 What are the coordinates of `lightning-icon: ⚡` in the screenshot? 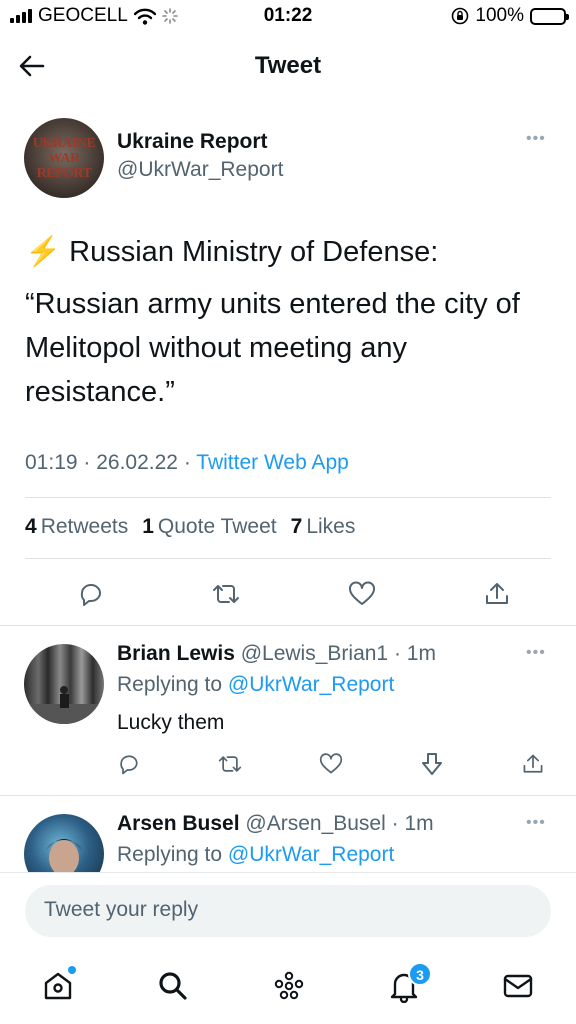 It's located at (43, 252).